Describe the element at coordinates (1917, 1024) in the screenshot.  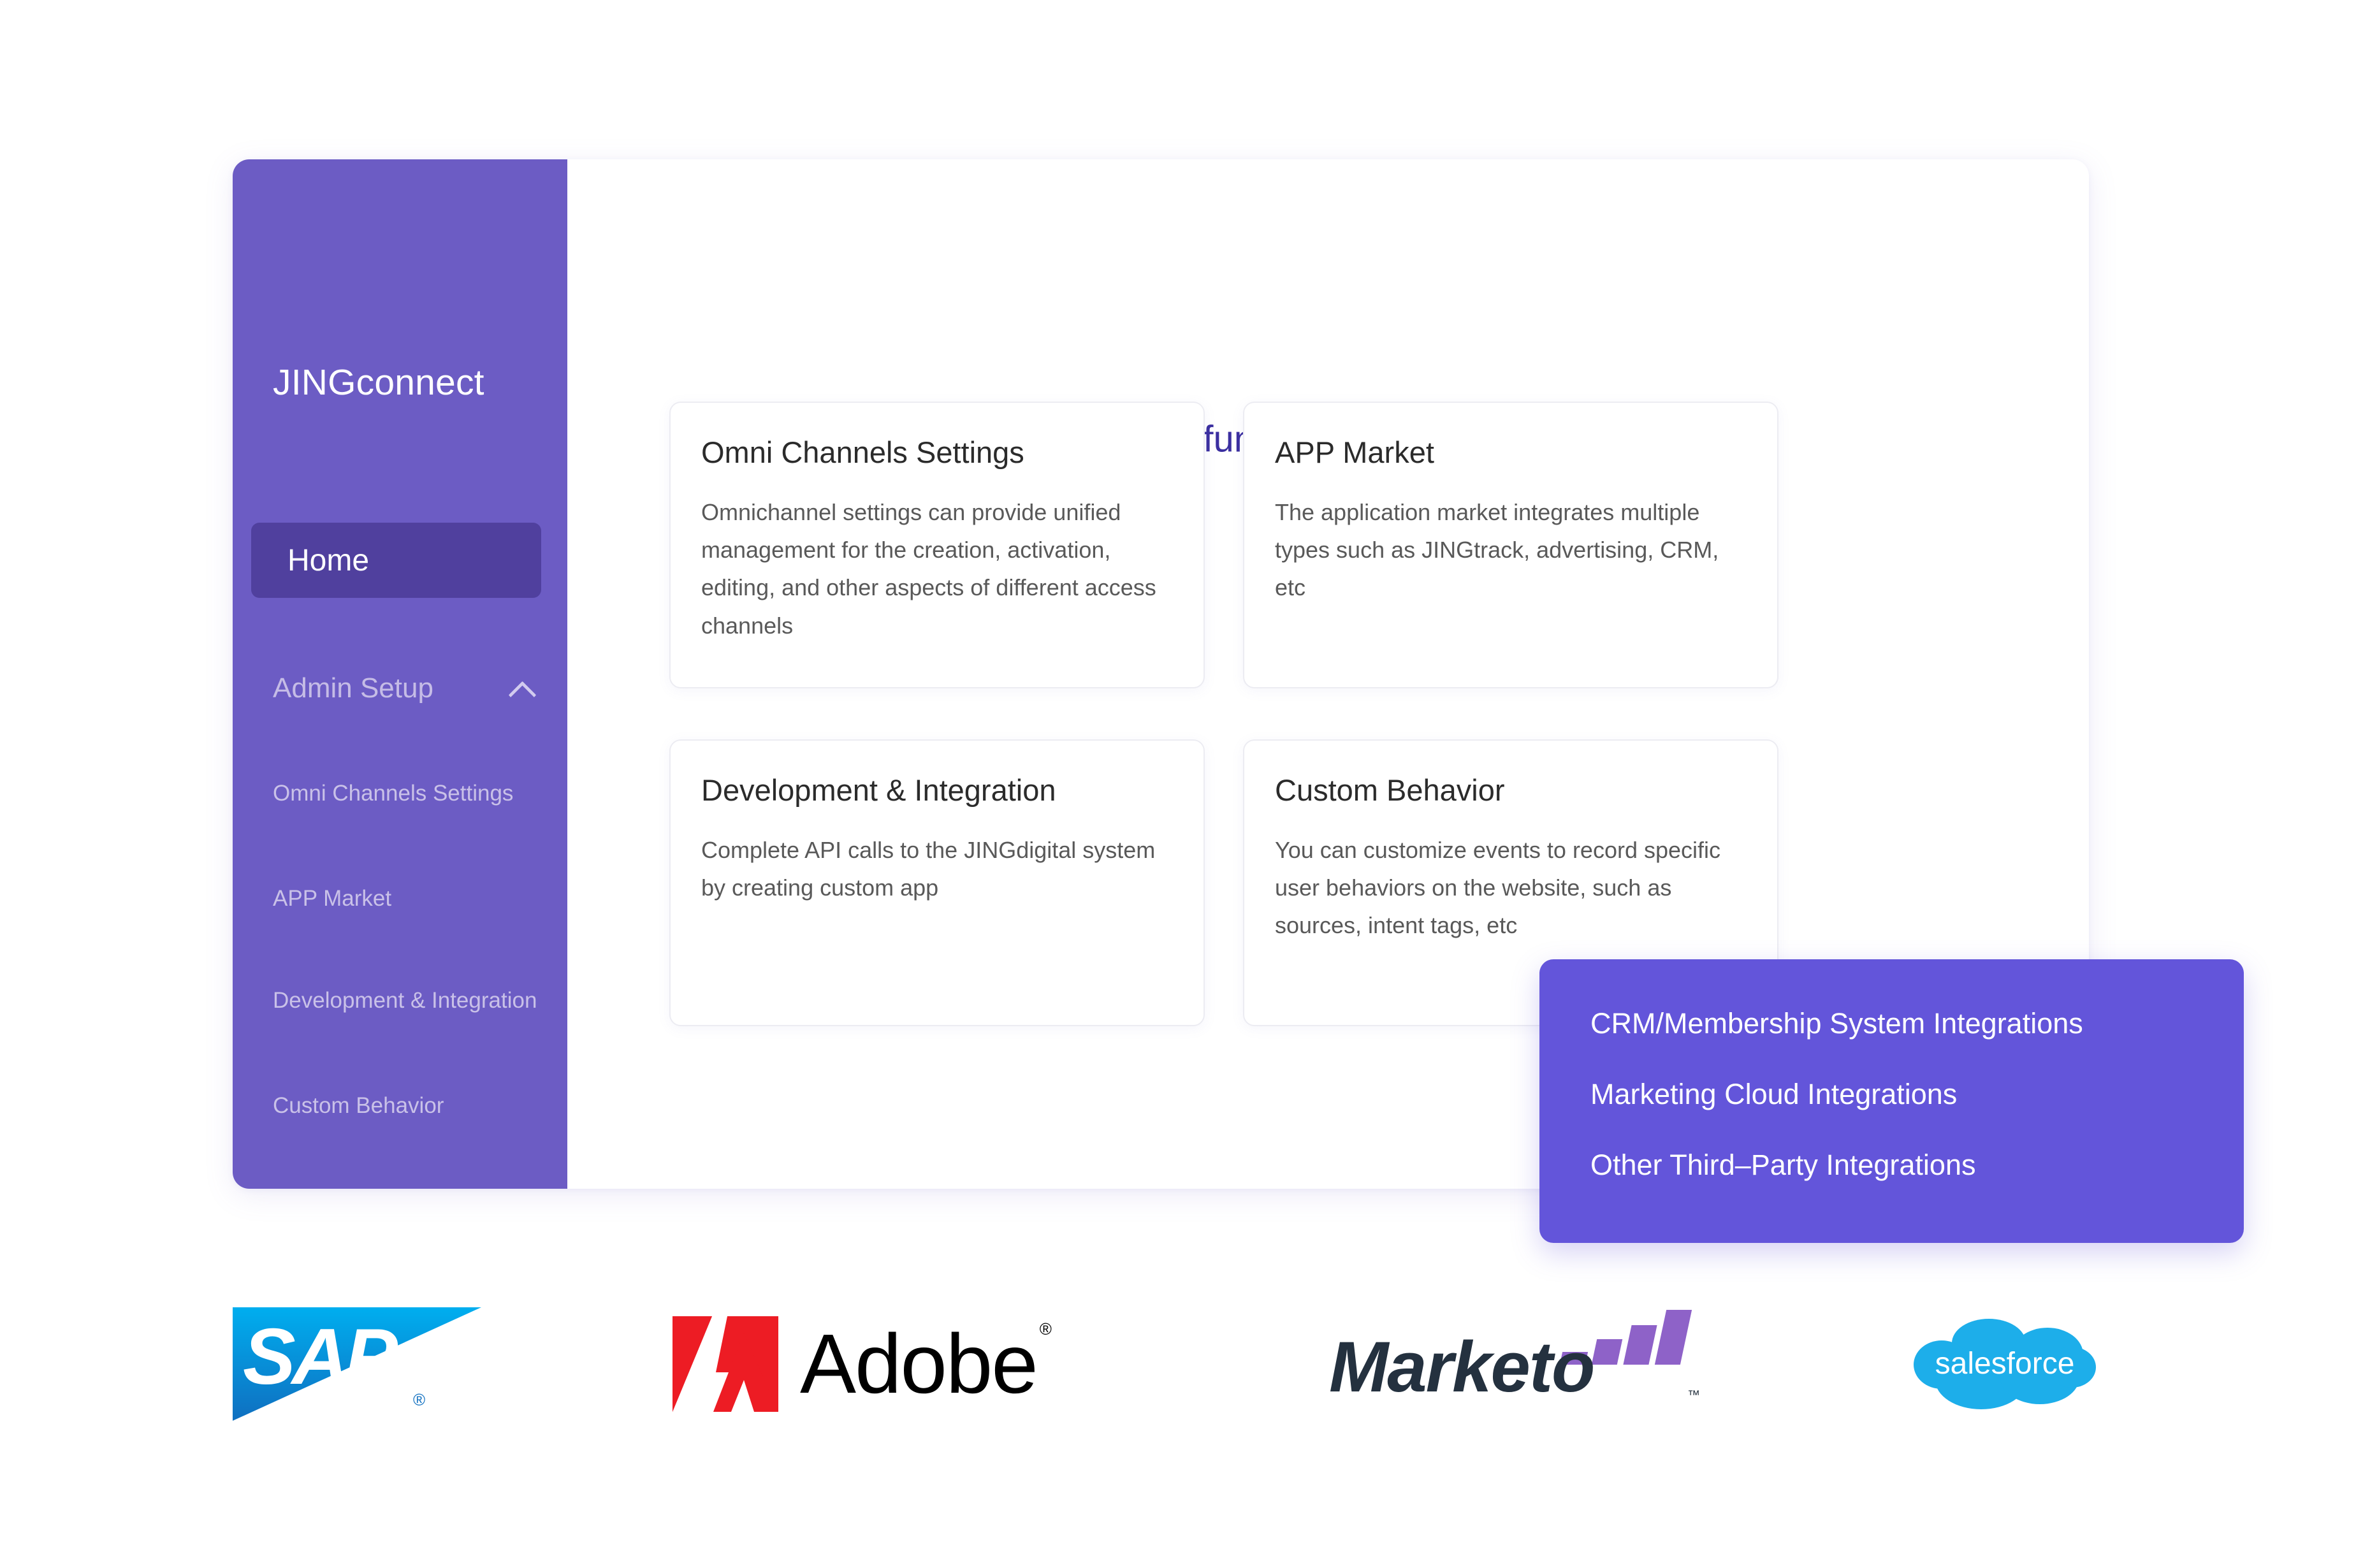
I see `integration-item-crm-membership: CRM/Membership System Integrations` at that location.